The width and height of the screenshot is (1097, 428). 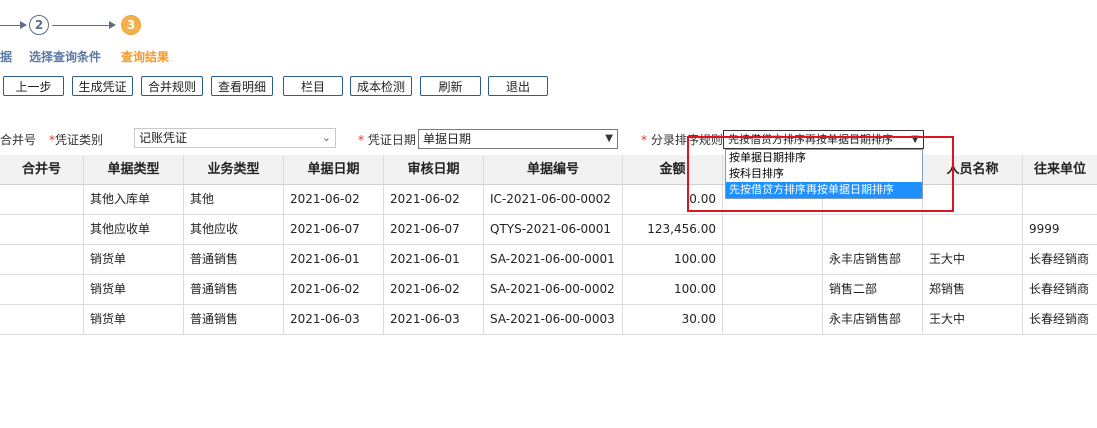 What do you see at coordinates (673, 200) in the screenshot?
I see `cell-amount: 0.00` at bounding box center [673, 200].